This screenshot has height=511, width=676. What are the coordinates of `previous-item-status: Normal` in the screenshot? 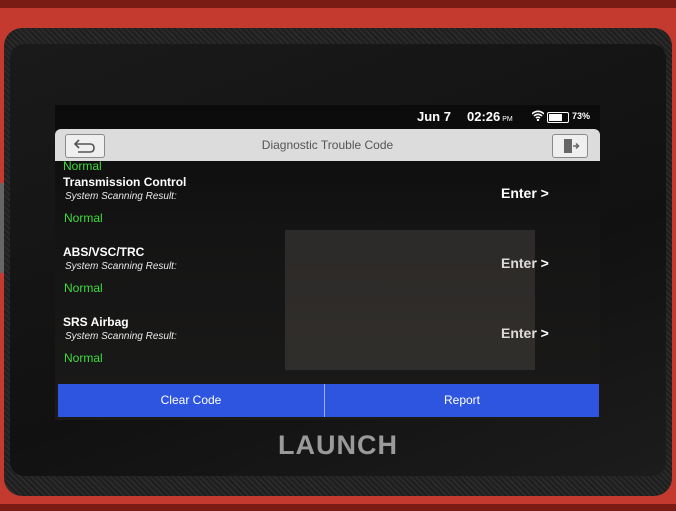 It's located at (82, 166).